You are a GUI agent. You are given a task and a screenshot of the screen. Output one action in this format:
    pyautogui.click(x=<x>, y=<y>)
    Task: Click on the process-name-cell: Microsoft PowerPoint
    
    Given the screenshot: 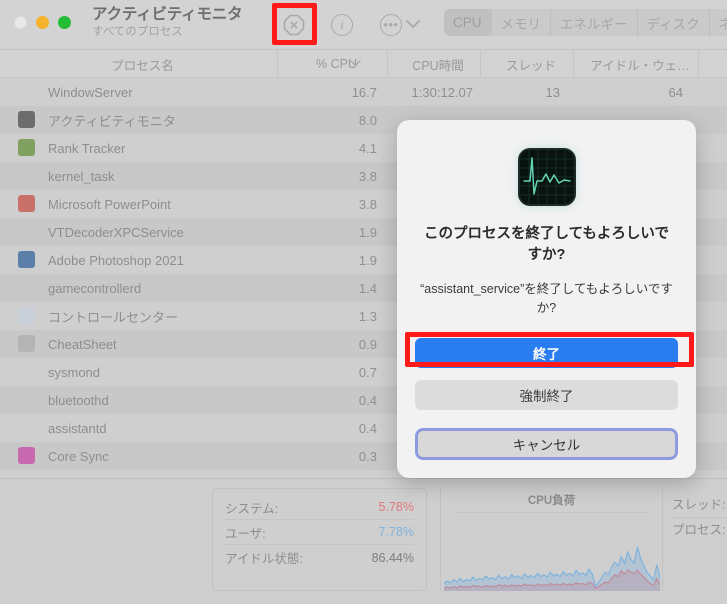 What is the action you would take?
    pyautogui.click(x=109, y=204)
    